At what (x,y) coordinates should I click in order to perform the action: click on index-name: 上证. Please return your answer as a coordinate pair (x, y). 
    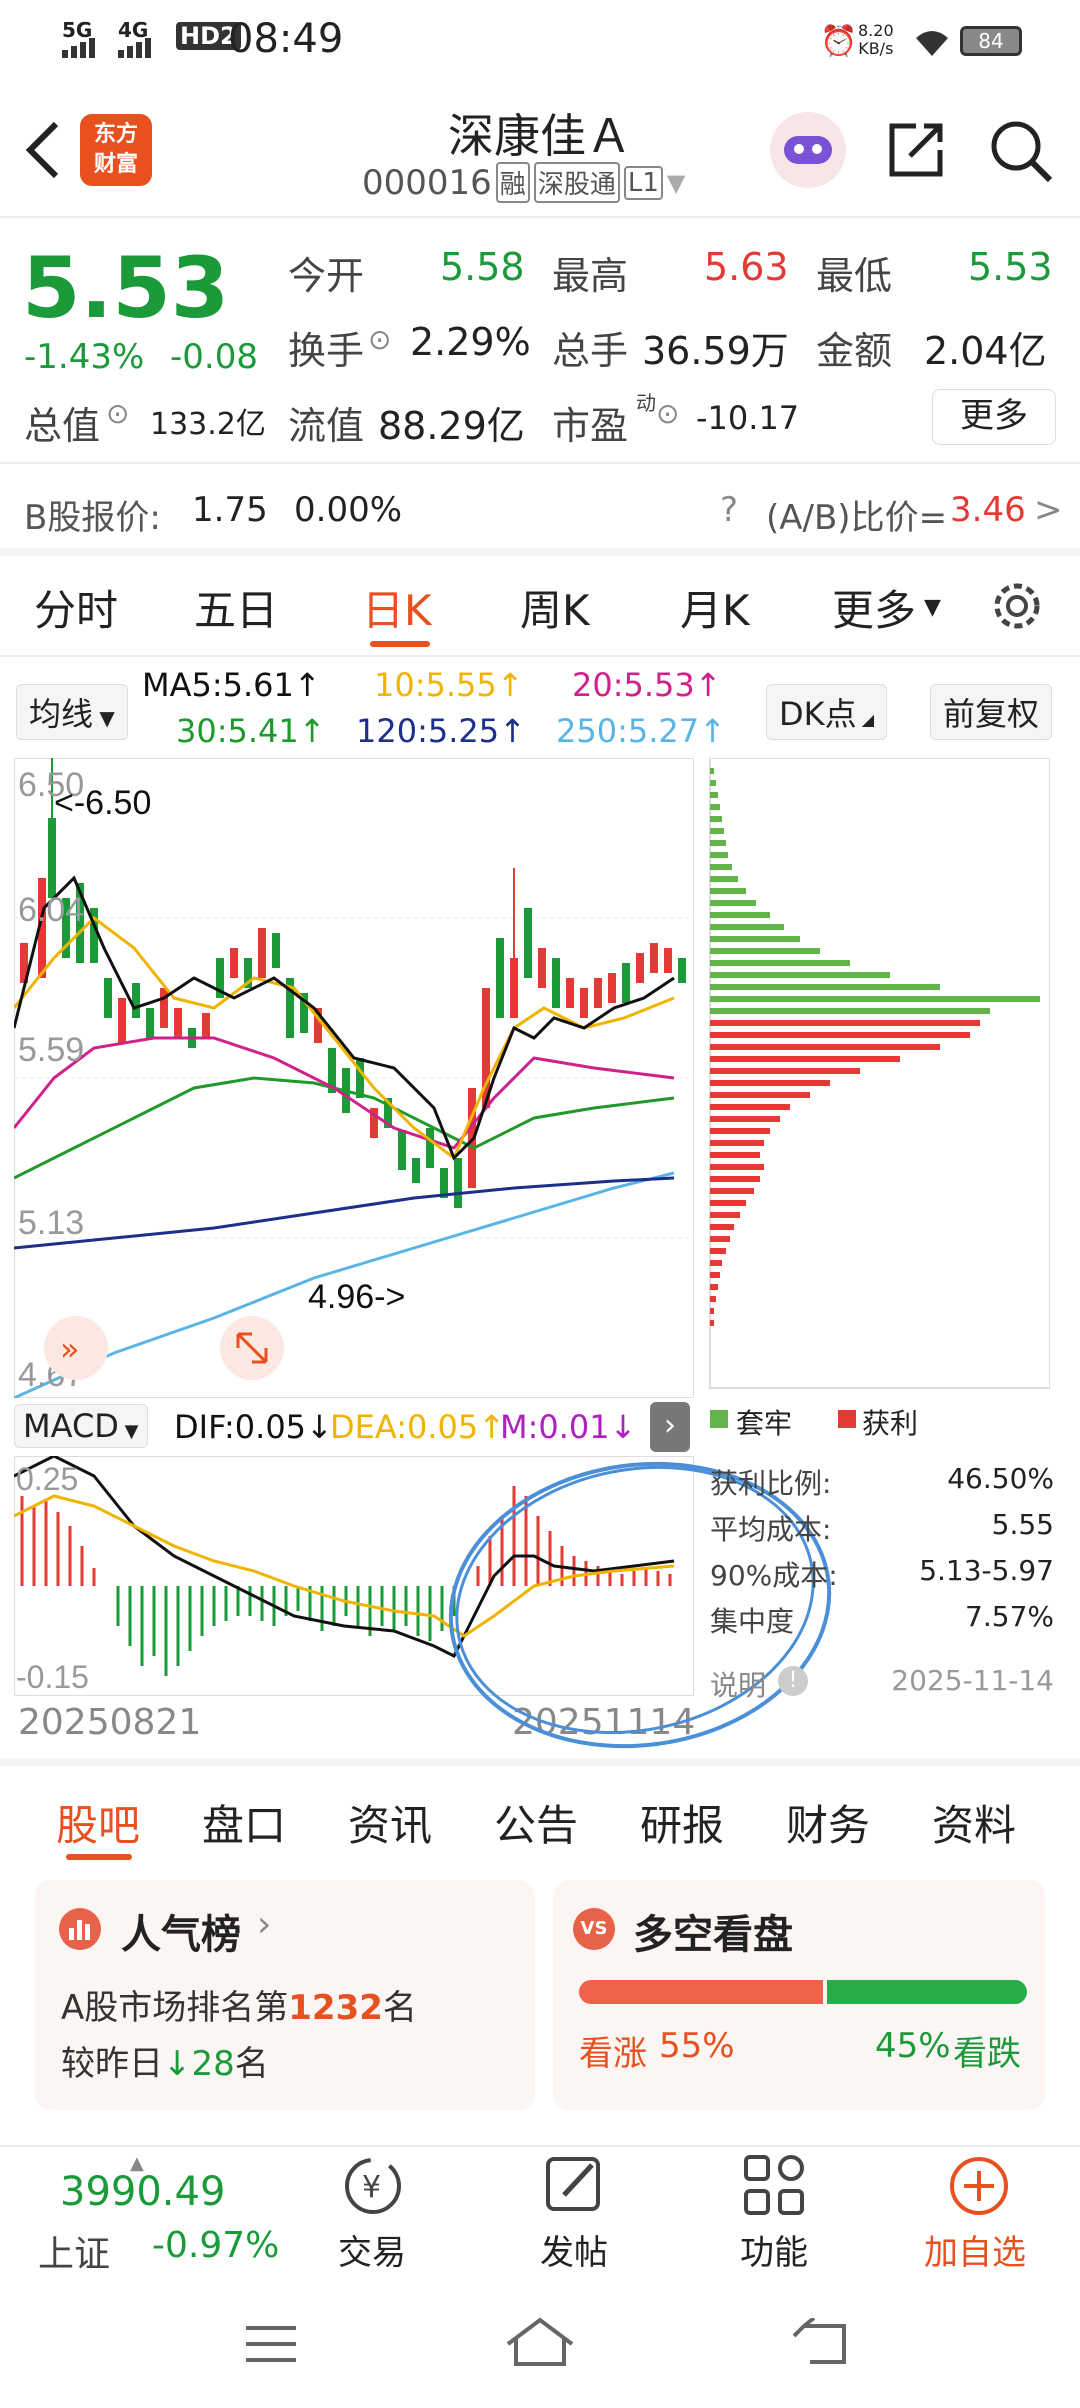
    Looking at the image, I should click on (74, 2251).